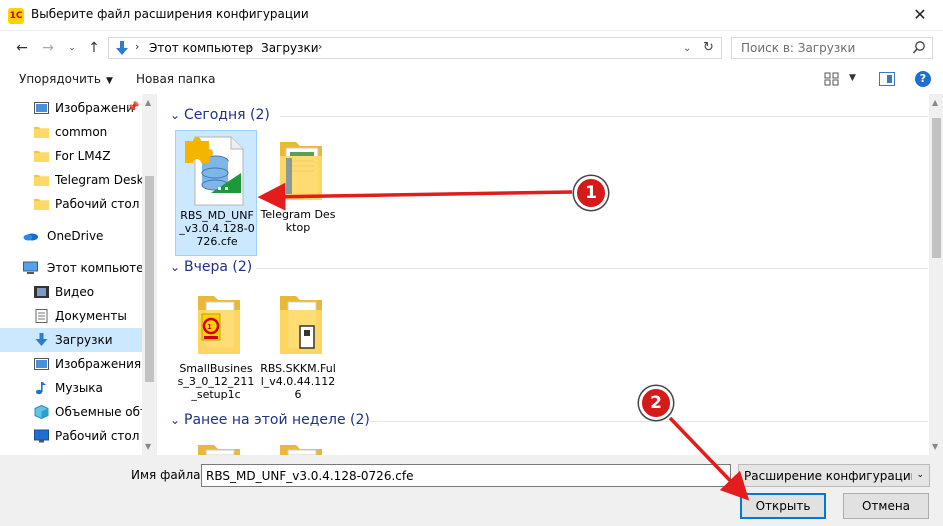 The image size is (943, 526). Describe the element at coordinates (91, 316) in the screenshot. I see `sidebar-item-label: Документы` at that location.